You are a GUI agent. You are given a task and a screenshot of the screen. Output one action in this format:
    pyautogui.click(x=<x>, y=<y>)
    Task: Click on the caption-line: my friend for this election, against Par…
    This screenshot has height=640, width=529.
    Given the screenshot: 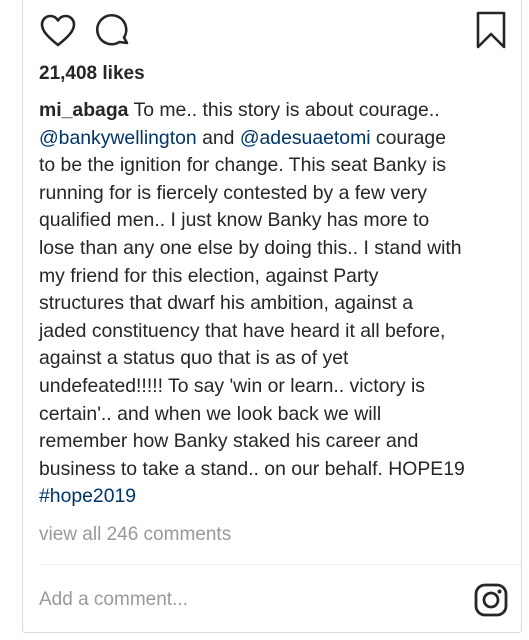 What is the action you would take?
    pyautogui.click(x=209, y=275)
    